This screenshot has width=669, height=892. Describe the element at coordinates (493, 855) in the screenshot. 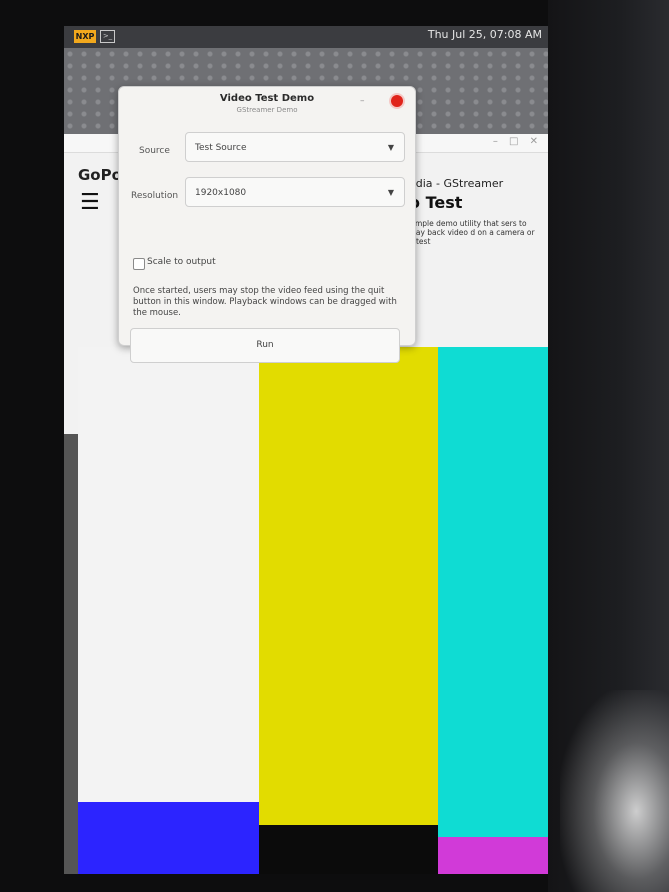

I see `pattern-bar-magenta` at that location.